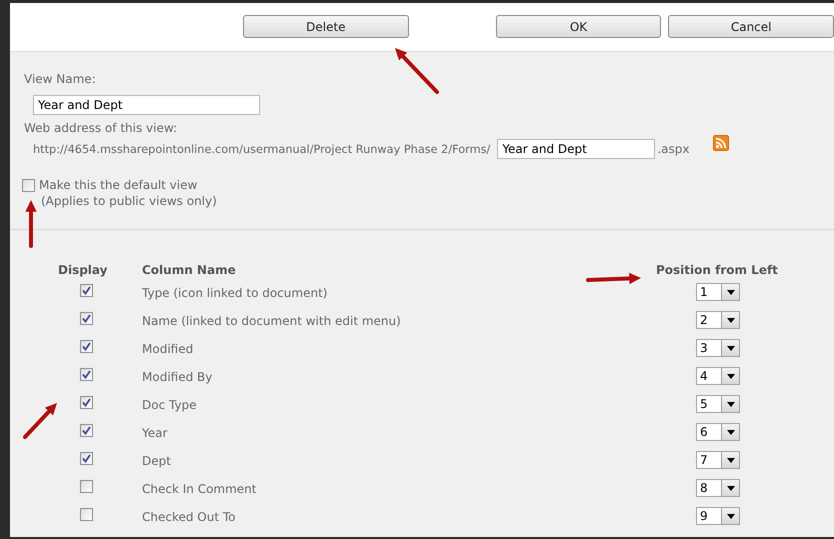 Image resolution: width=834 pixels, height=539 pixels. I want to click on column-name: Name (linked to document with edit menu), so click(271, 321).